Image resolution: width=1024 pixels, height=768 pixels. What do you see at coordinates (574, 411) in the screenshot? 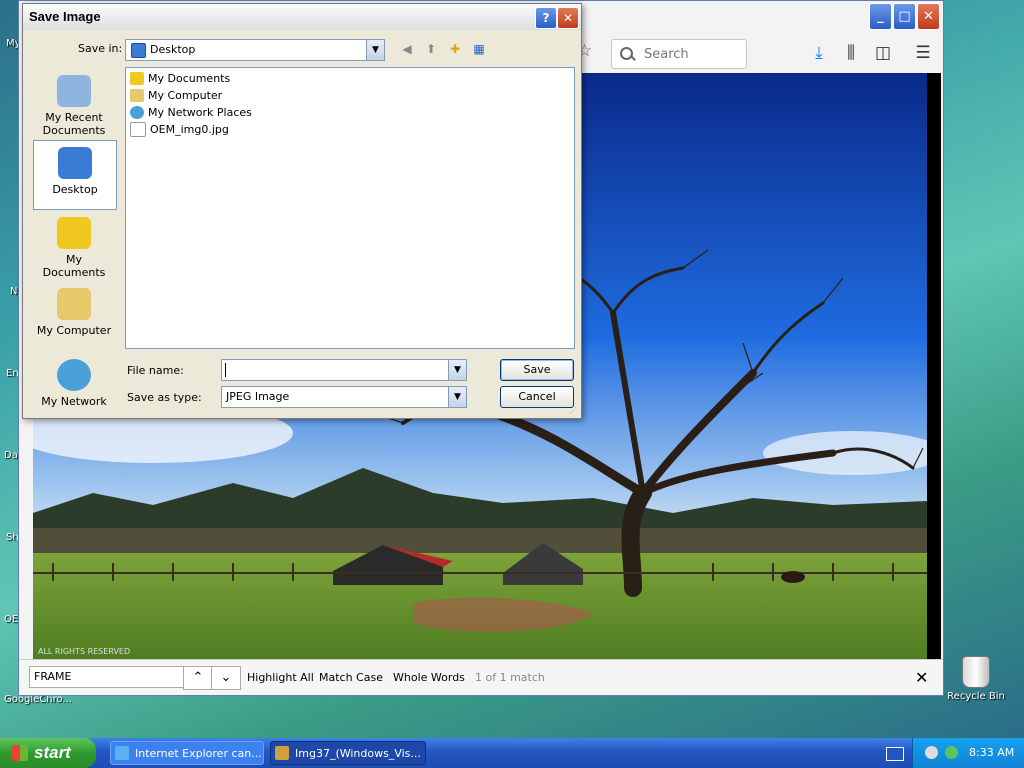
I see `resize-grip-icon: ⋰` at bounding box center [574, 411].